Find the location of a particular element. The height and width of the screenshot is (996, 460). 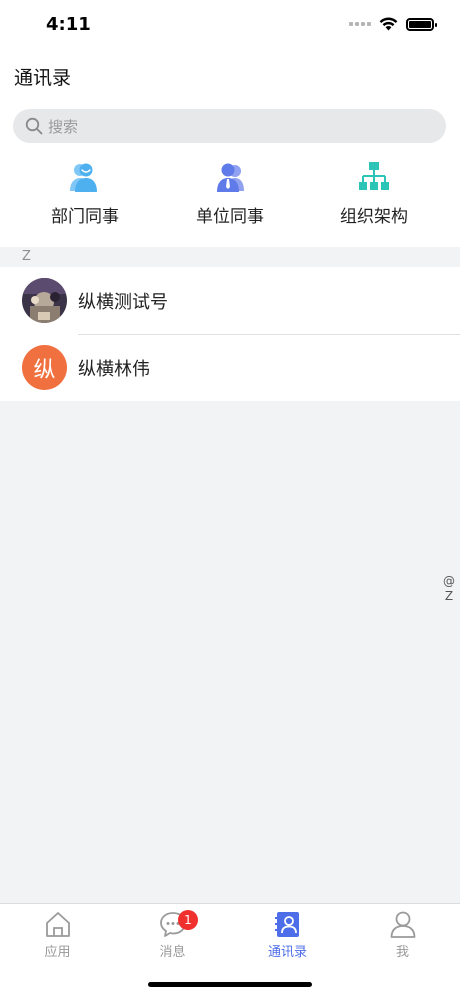

org-structure-label: 组织架构 is located at coordinates (374, 217).